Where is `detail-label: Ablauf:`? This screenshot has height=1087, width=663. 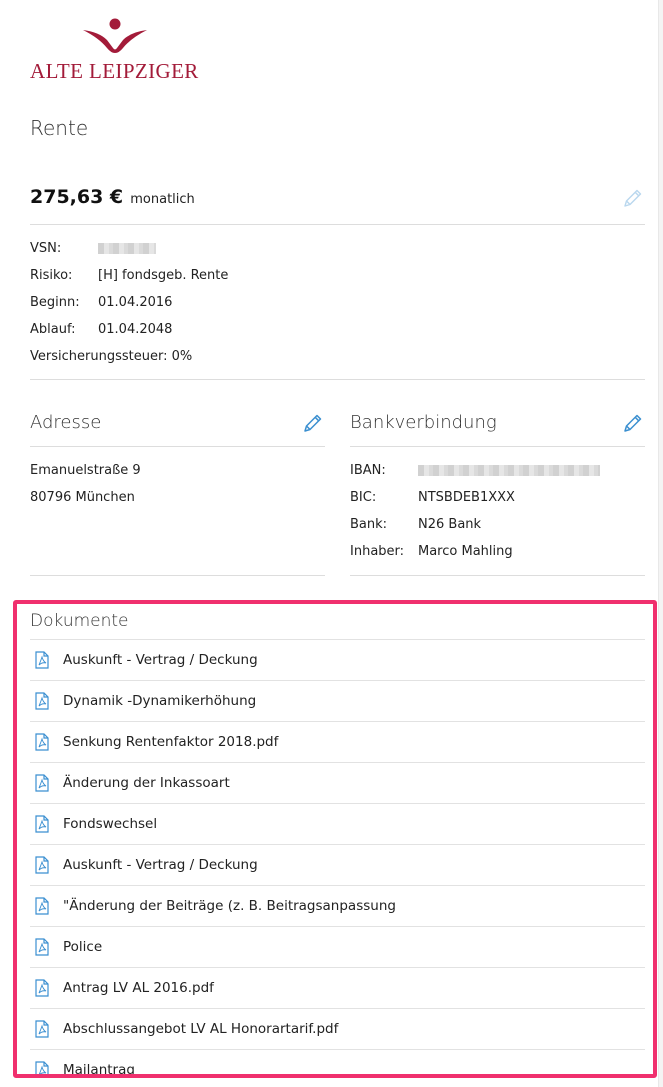
detail-label: Ablauf: is located at coordinates (53, 329).